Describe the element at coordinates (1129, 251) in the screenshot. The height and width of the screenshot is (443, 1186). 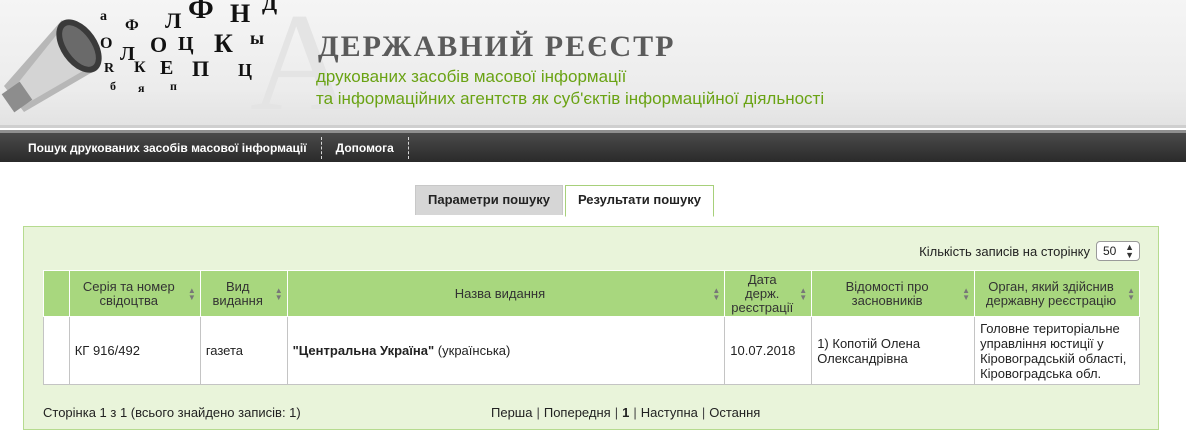
I see `select-arrows-icon: ▲ ▼` at that location.